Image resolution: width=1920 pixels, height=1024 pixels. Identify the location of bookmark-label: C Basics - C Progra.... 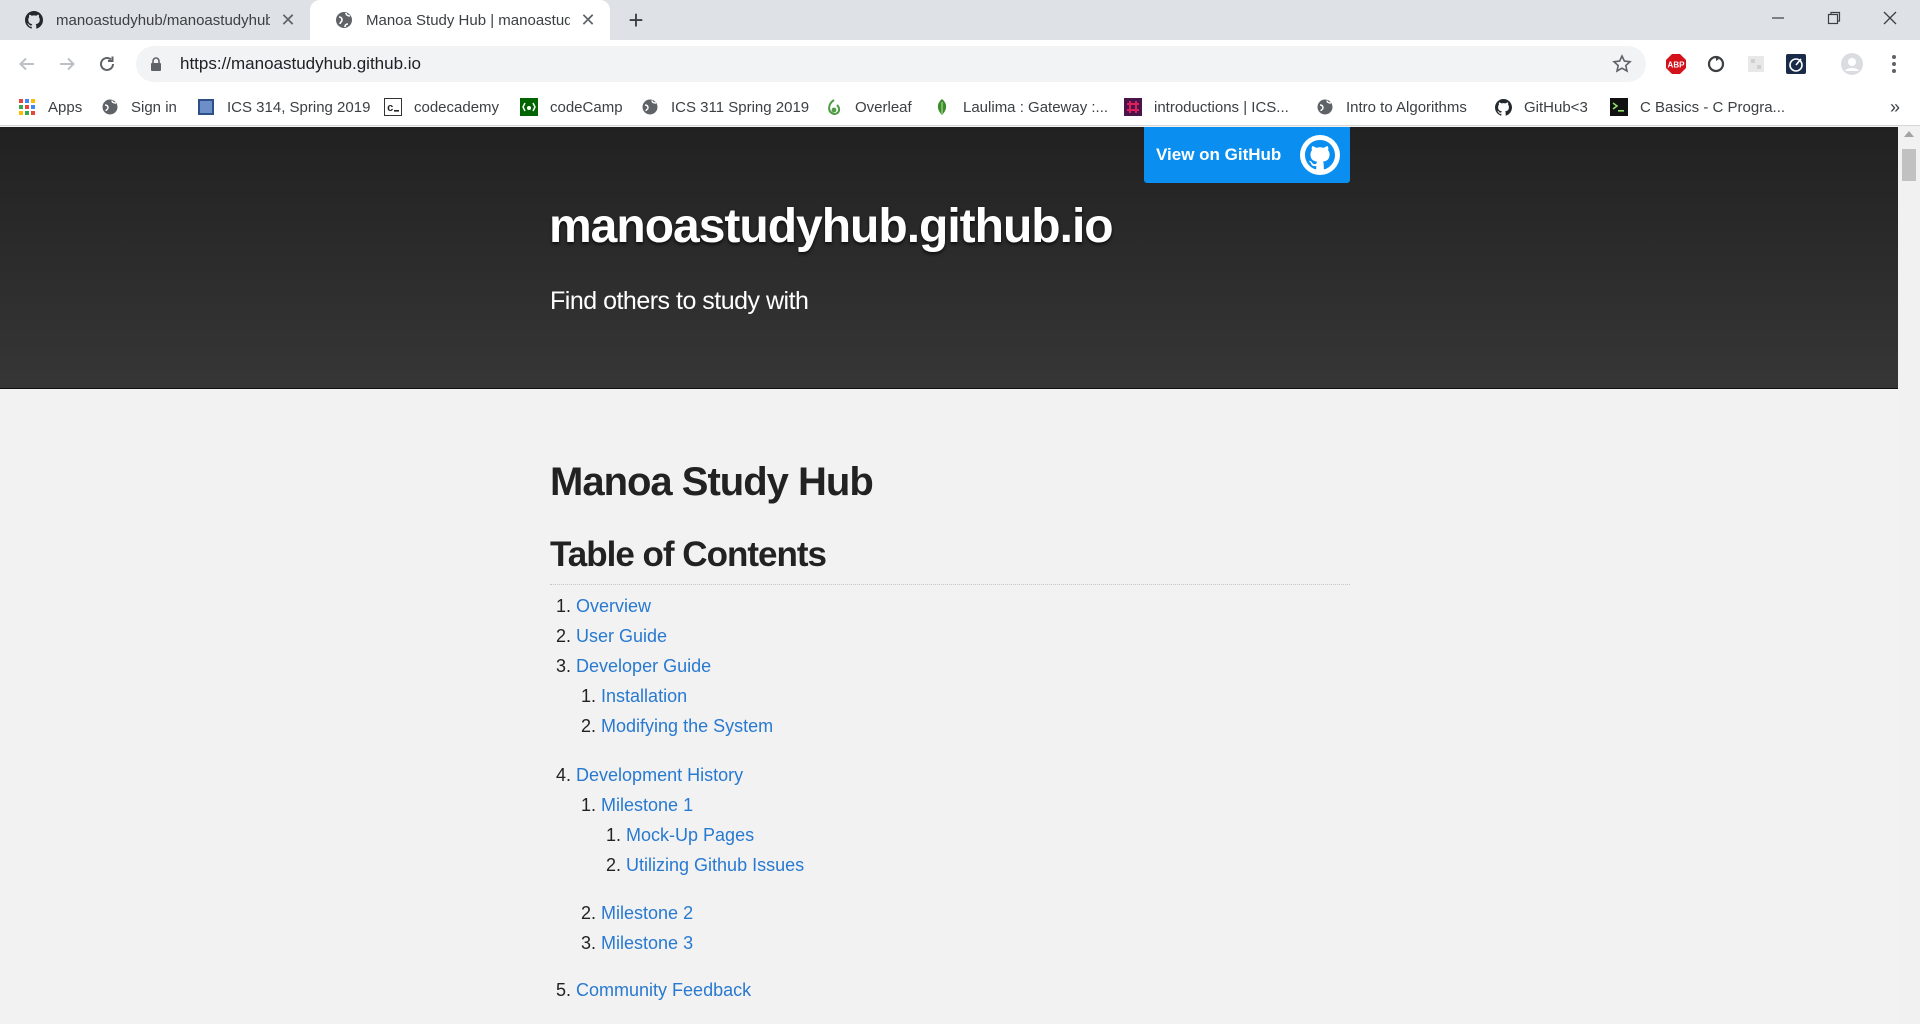
(1713, 107).